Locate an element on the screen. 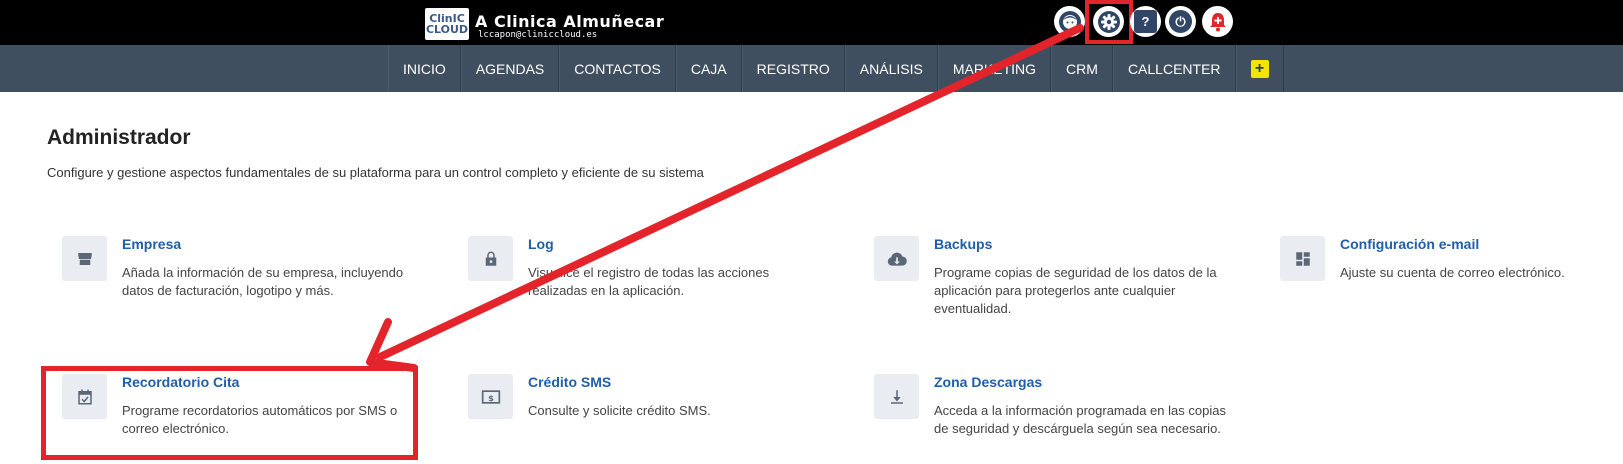 The image size is (1623, 464). cloud-download-icon is located at coordinates (896, 258).